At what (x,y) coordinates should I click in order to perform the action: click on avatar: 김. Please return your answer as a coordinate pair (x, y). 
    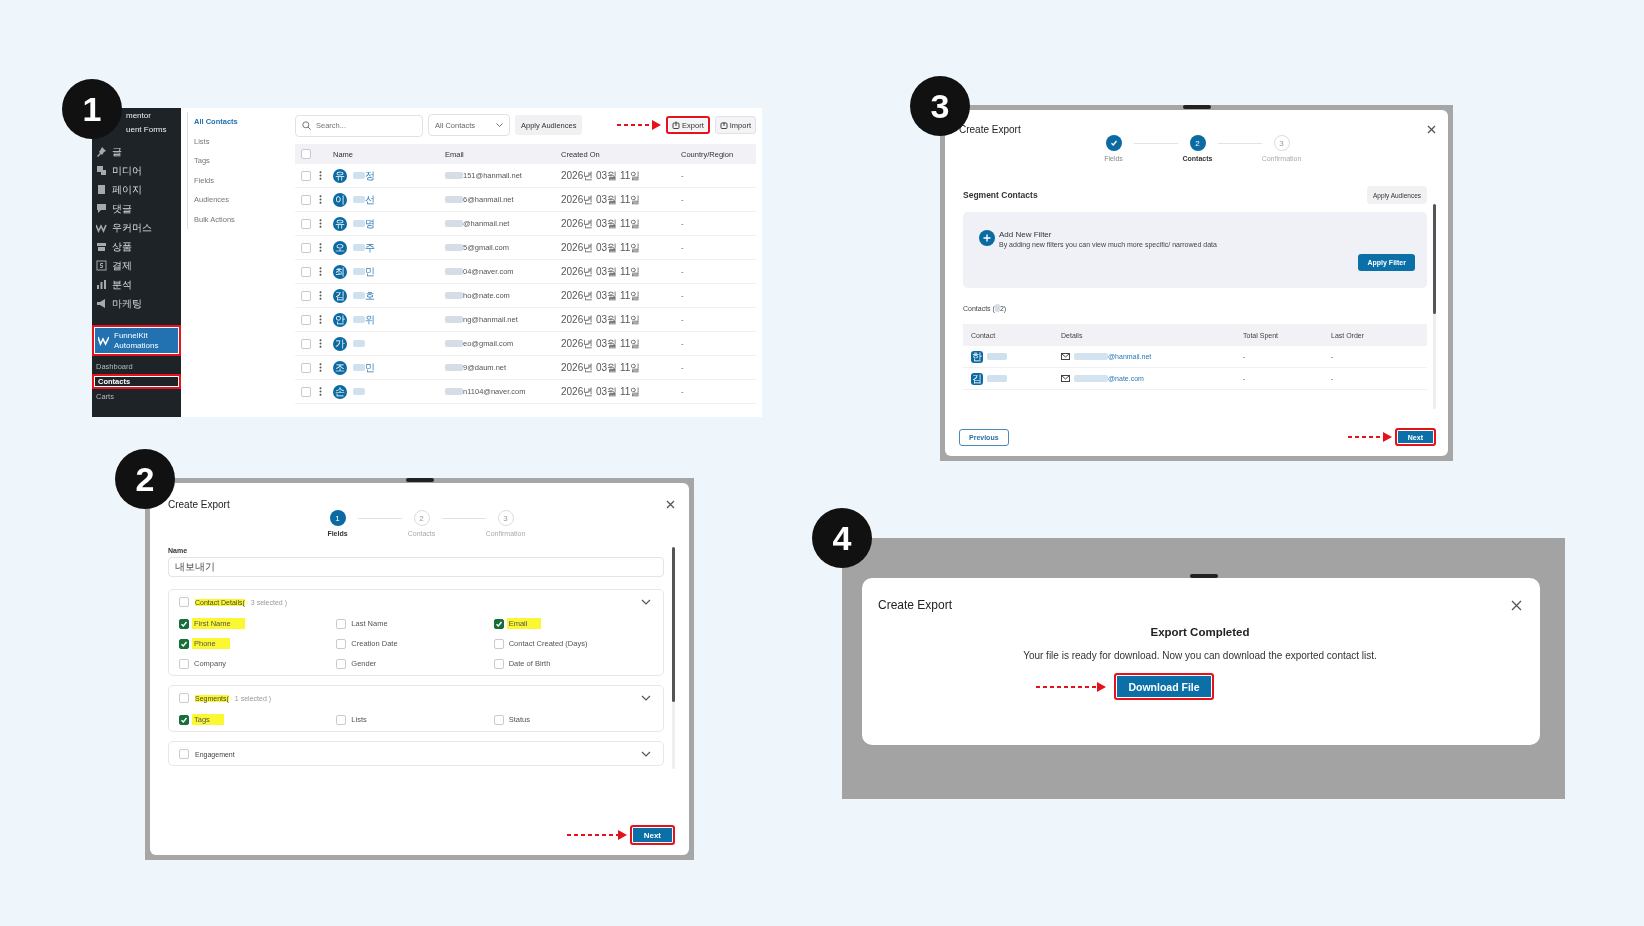
    Looking at the image, I should click on (977, 378).